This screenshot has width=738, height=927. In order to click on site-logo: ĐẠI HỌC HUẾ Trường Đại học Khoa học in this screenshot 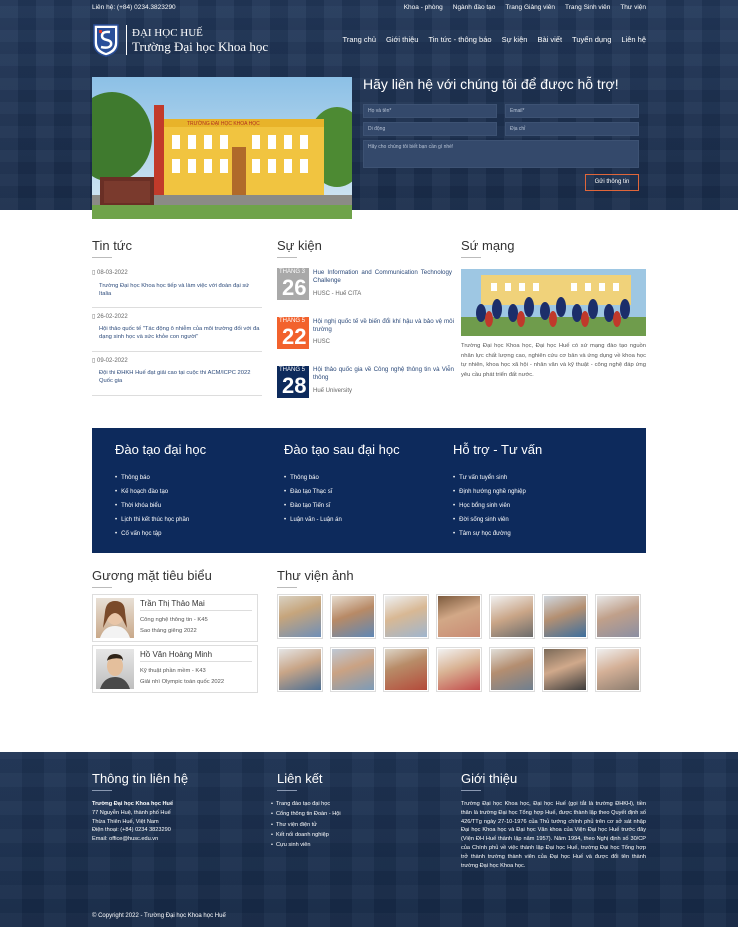, I will do `click(180, 40)`.